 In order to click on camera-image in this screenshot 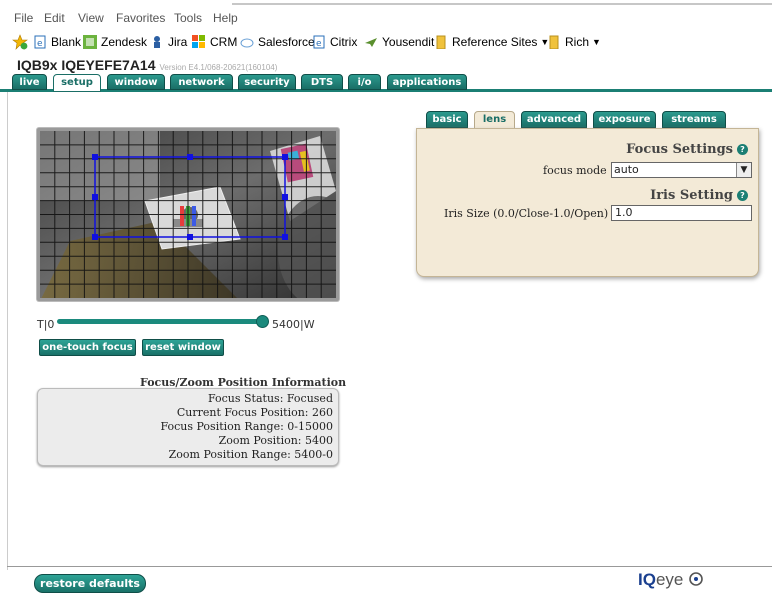, I will do `click(188, 214)`.